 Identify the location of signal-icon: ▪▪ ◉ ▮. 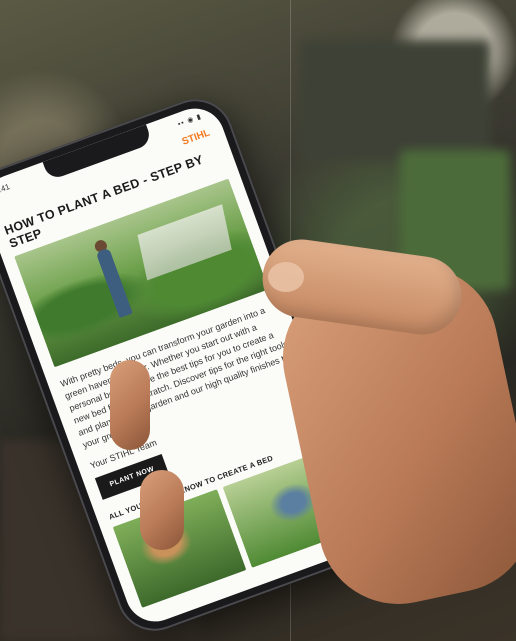
(190, 121).